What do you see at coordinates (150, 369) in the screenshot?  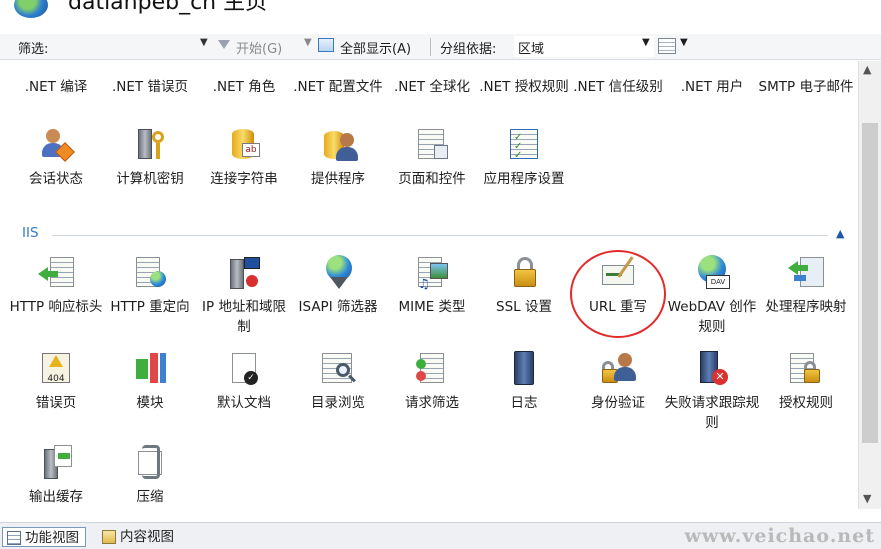 I see `modules-icon` at bounding box center [150, 369].